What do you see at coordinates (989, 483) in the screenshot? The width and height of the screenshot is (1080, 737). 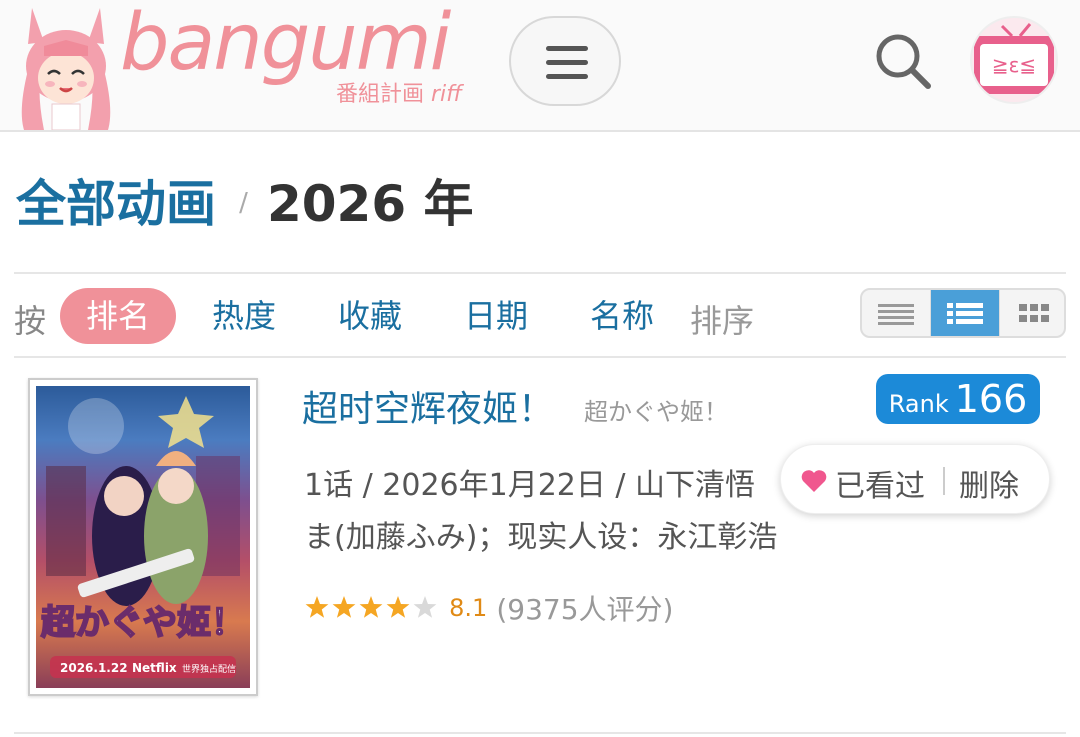 I see `delete-collection-button: 删除` at bounding box center [989, 483].